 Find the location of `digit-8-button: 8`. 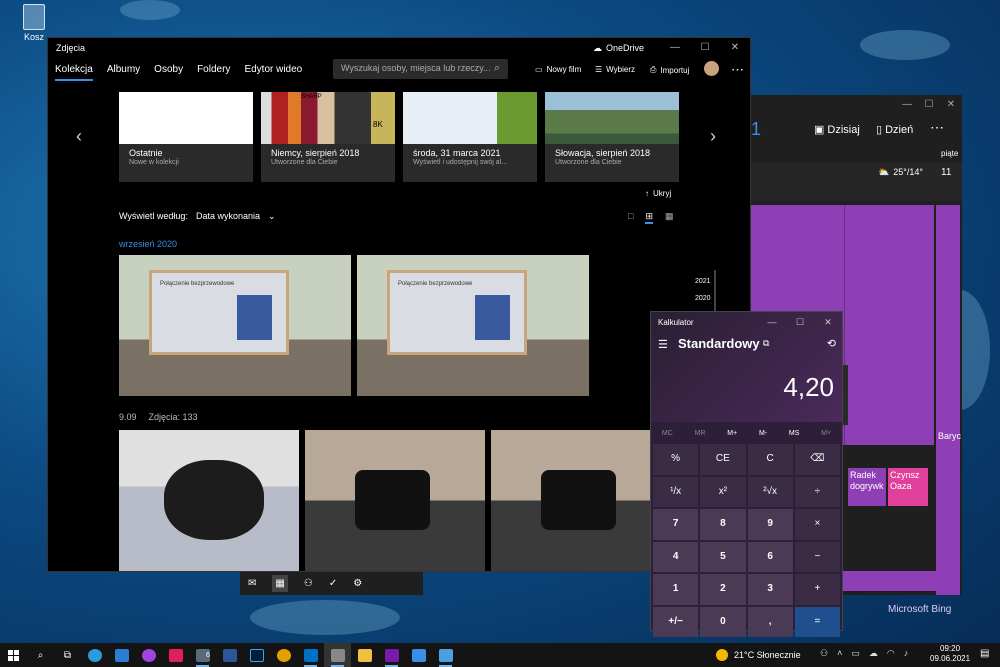

digit-8-button: 8 is located at coordinates (723, 524).